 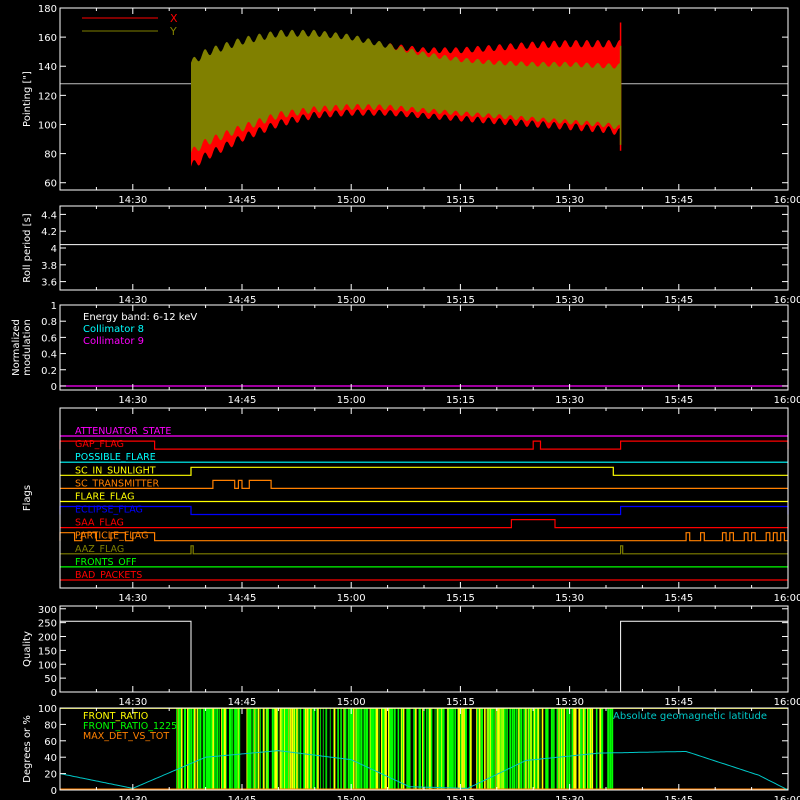 I want to click on y-tick-label: 50, so click(x=50, y=679).